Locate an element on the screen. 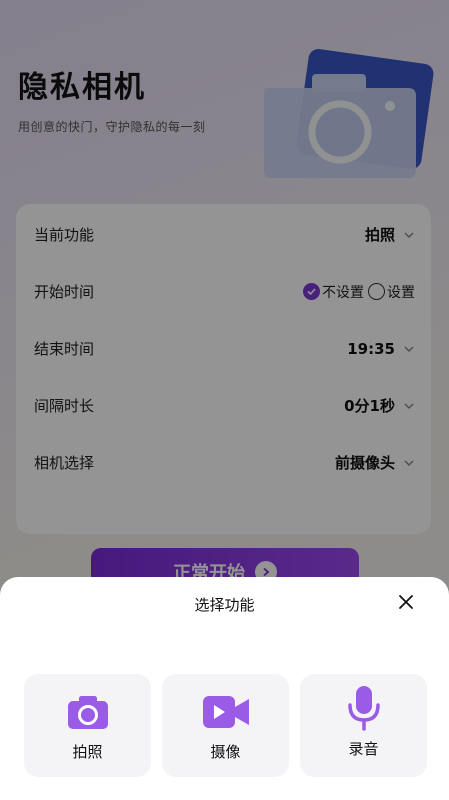  close-button is located at coordinates (406, 602).